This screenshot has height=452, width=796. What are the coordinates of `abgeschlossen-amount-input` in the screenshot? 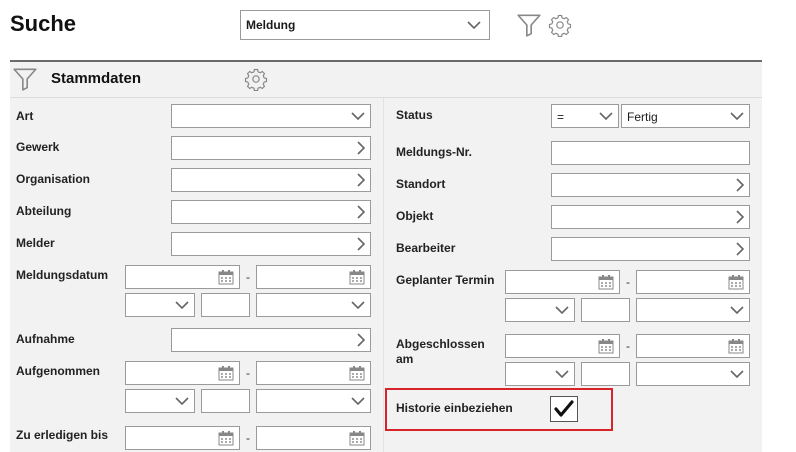 It's located at (605, 374).